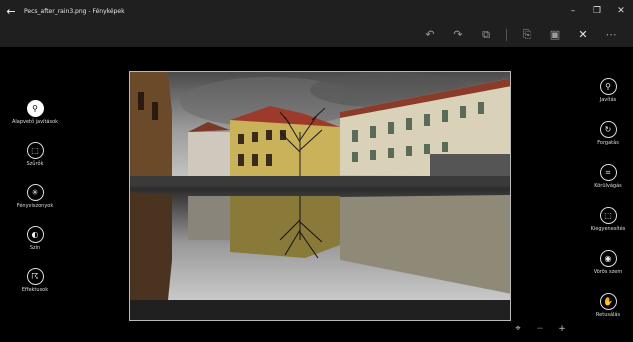  Describe the element at coordinates (608, 272) in the screenshot. I see `tool-label: Vörös szem` at that location.